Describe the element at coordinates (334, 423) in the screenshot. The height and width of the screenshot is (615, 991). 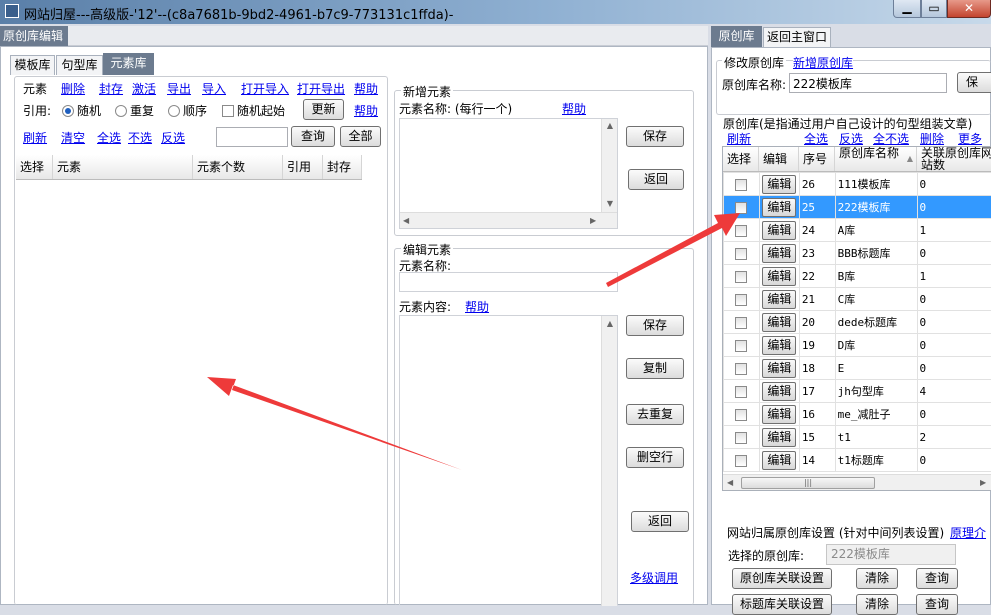
I see `arrow-left-annotation` at that location.